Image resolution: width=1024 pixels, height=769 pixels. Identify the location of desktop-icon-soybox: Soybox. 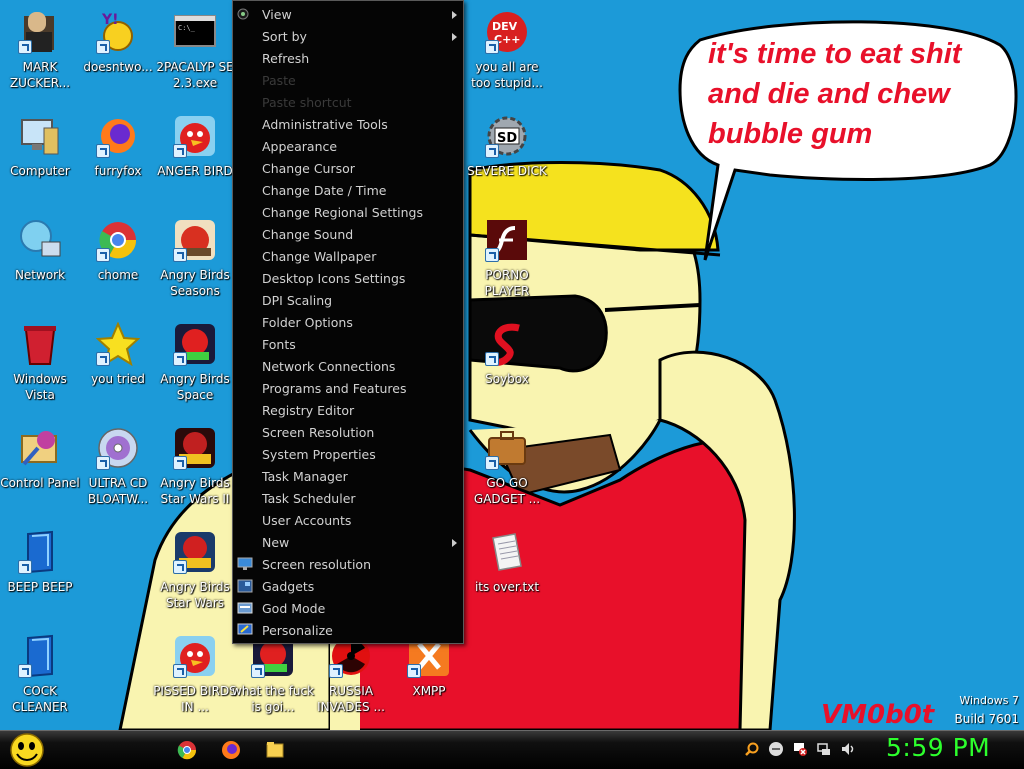
(507, 366).